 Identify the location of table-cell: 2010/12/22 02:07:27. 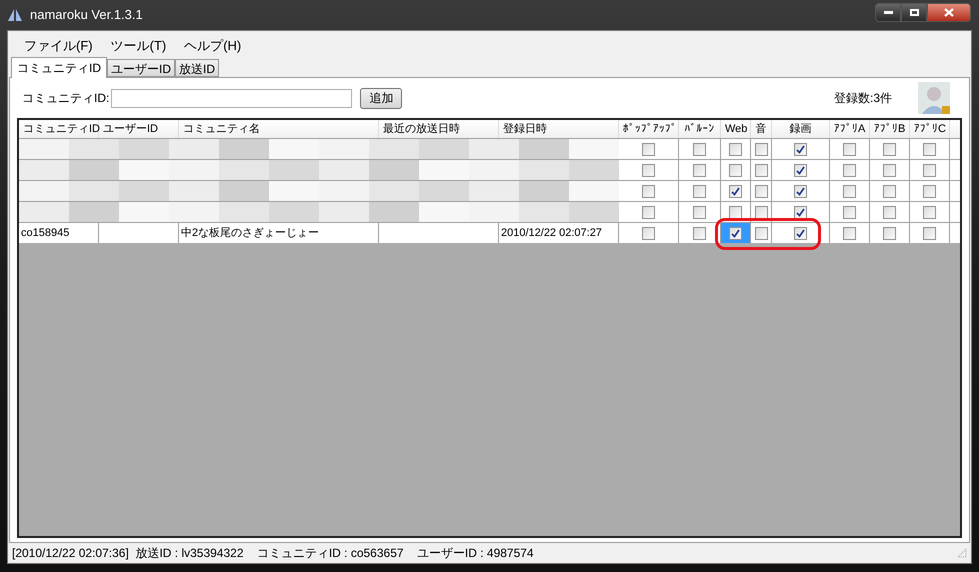
(559, 233).